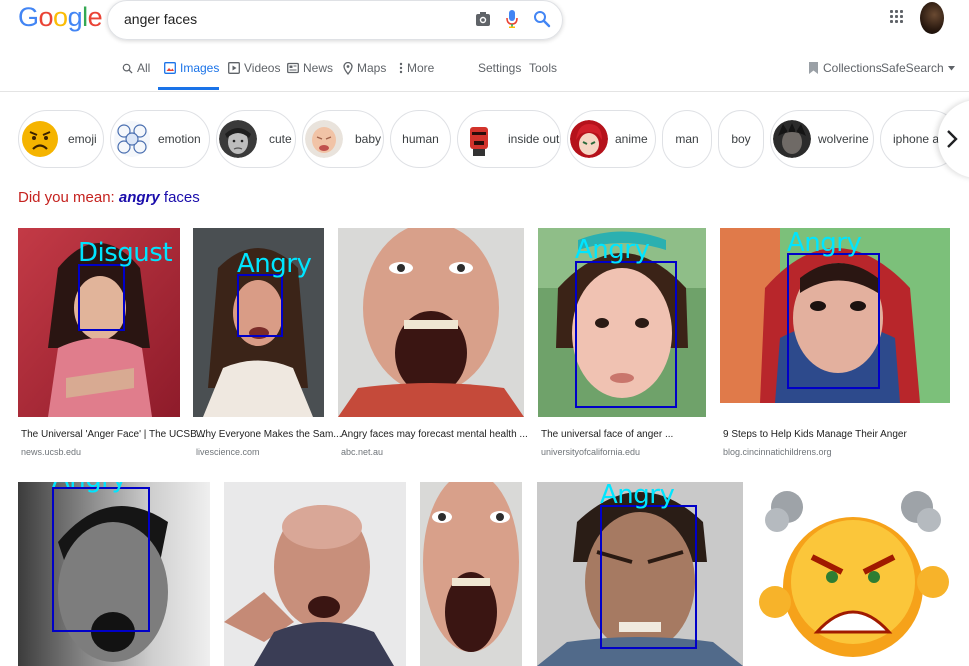 Image resolution: width=969 pixels, height=666 pixels. Describe the element at coordinates (61, 139) in the screenshot. I see `chip-emoji: emoji` at that location.